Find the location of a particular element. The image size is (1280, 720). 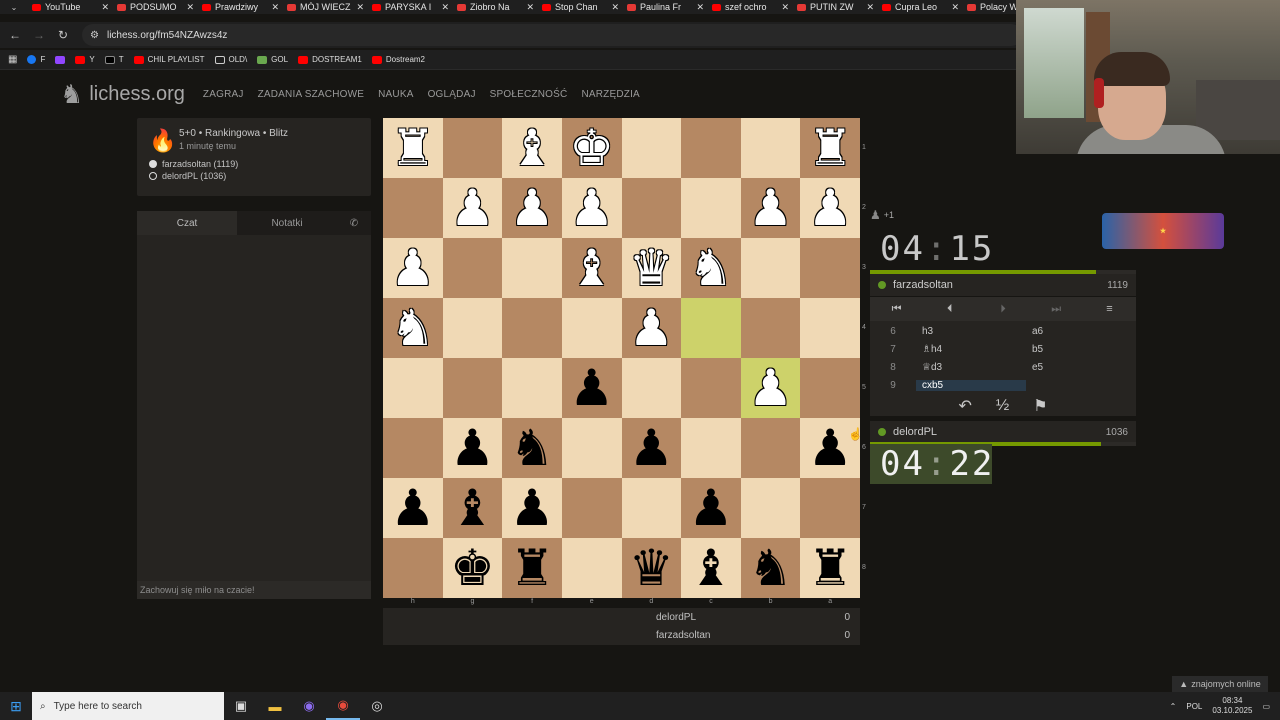

nav-puzzles: ZADANIA SZACHOWE is located at coordinates (311, 94).